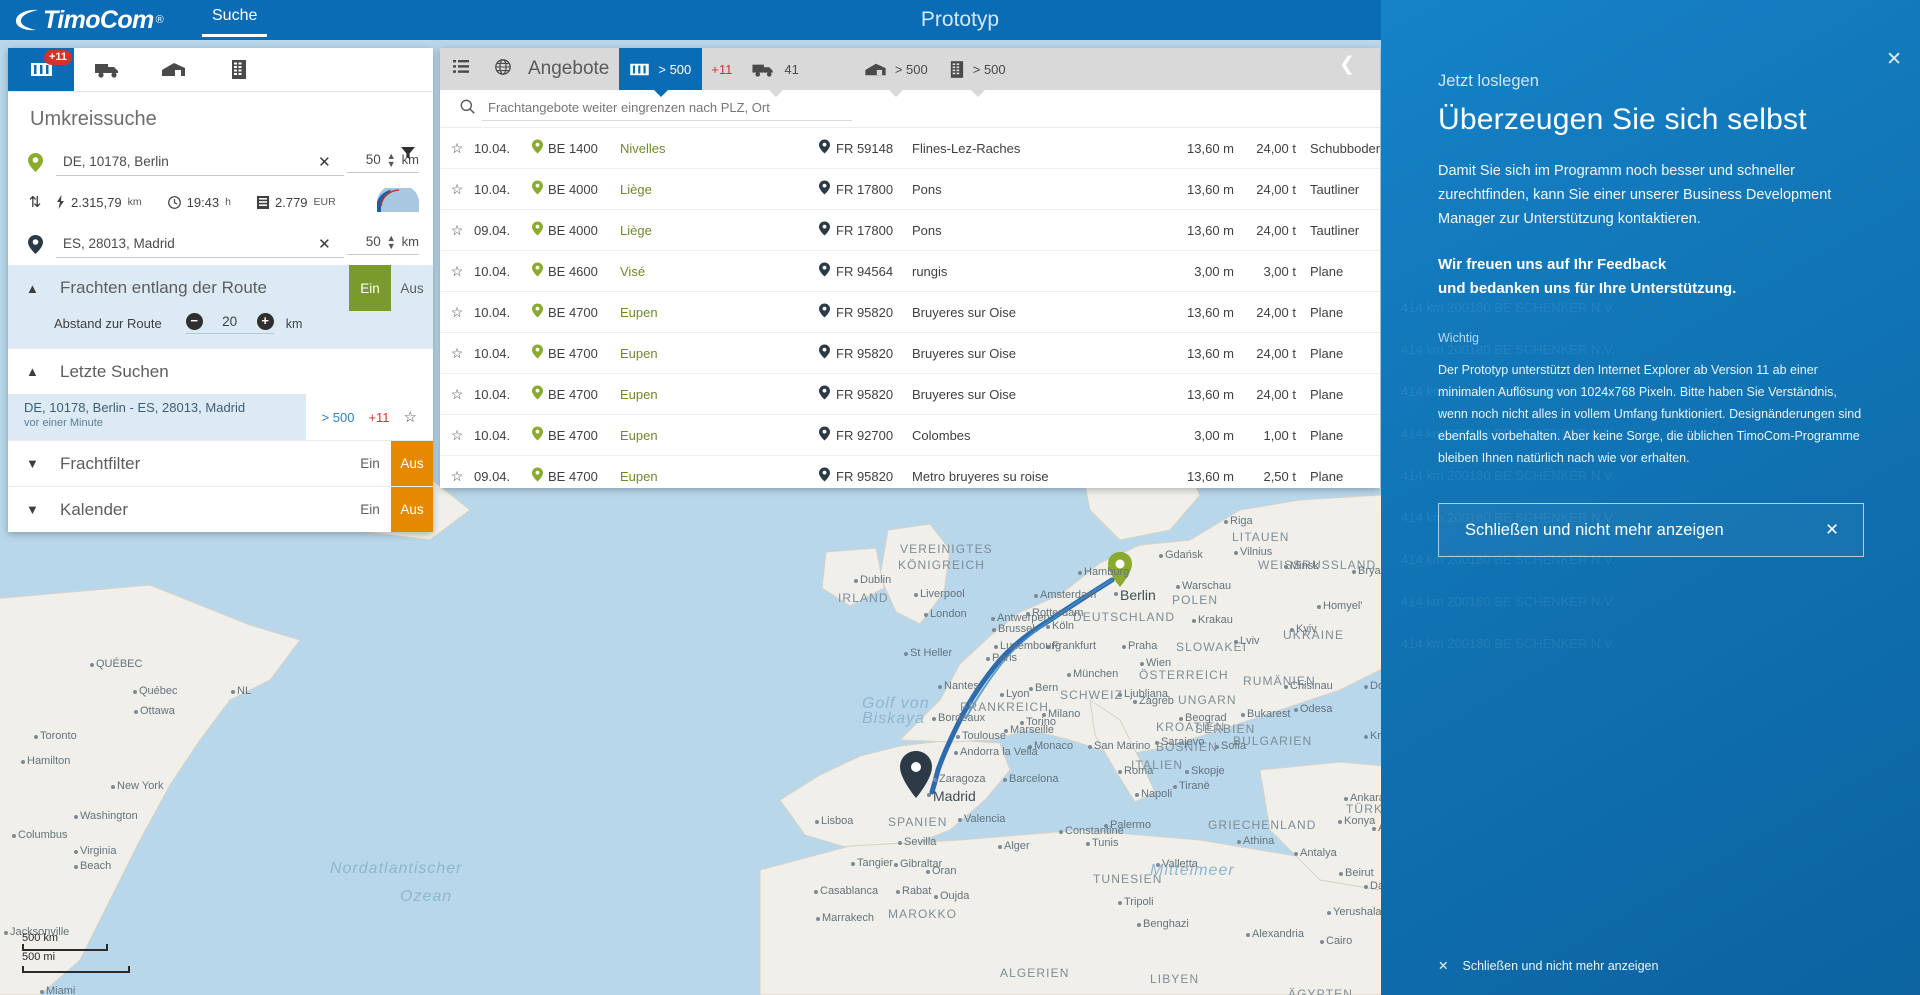 Image resolution: width=1920 pixels, height=995 pixels. What do you see at coordinates (263, 202) in the screenshot?
I see `cost-icon` at bounding box center [263, 202].